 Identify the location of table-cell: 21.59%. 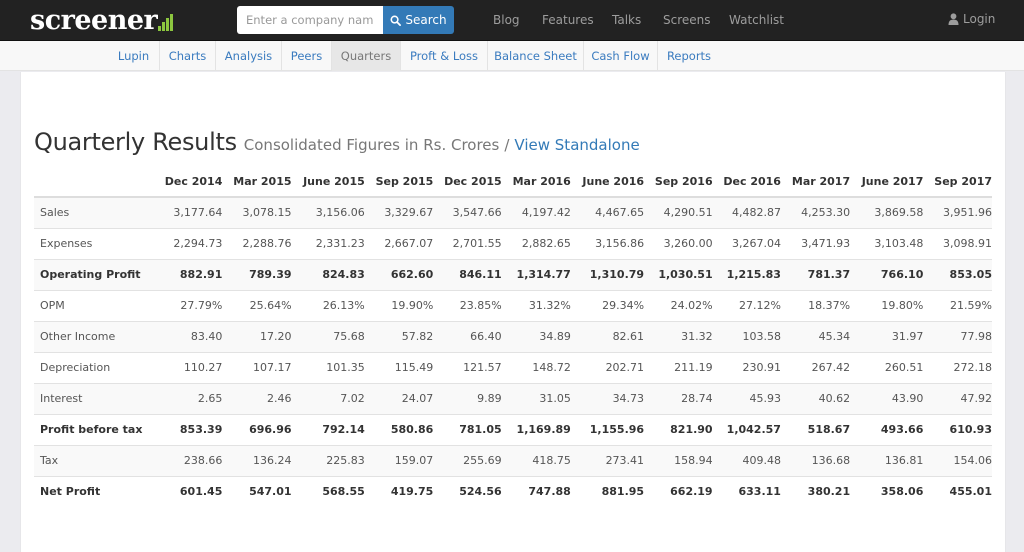
(957, 305).